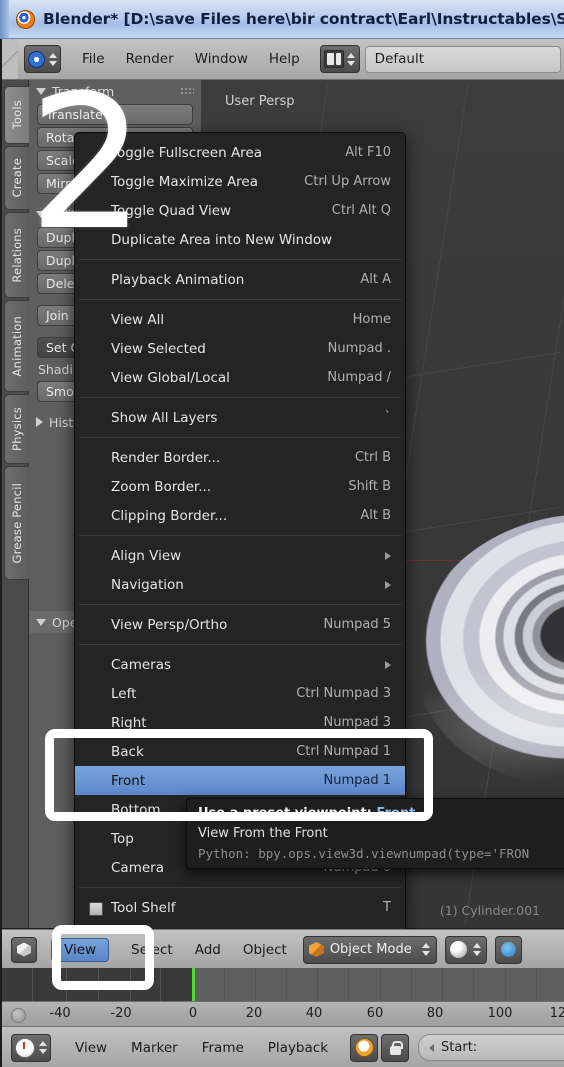  What do you see at coordinates (375, 1013) in the screenshot?
I see `ruler-tick: 60` at bounding box center [375, 1013].